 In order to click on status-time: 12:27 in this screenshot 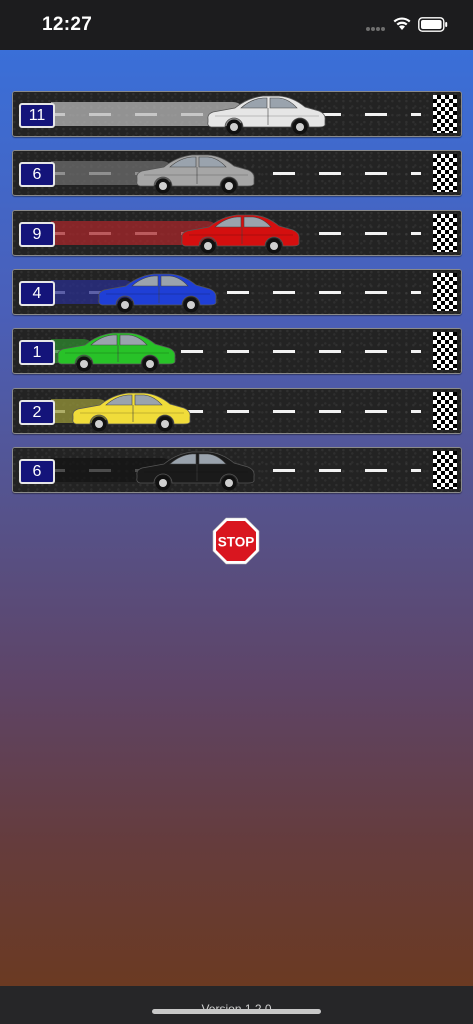, I will do `click(67, 24)`.